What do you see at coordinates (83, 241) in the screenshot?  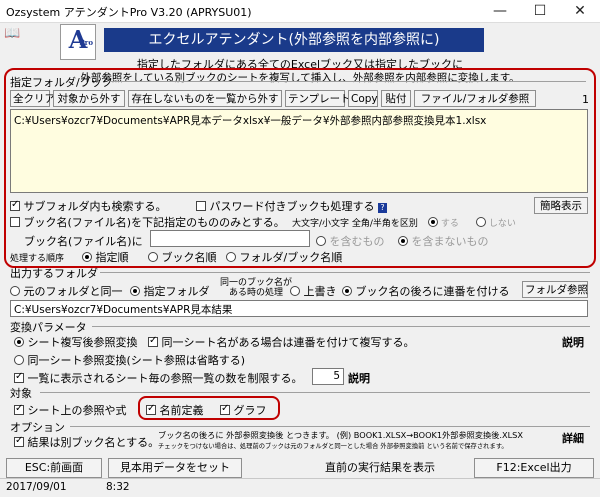 I see `book-name-in-label: ブック名(ファイル名)に` at bounding box center [83, 241].